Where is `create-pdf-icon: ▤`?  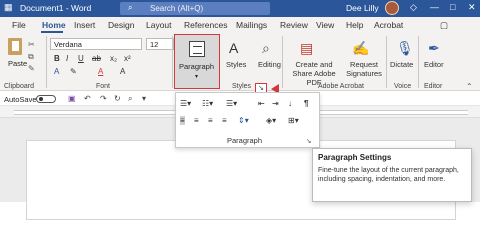 create-pdf-icon: ▤ is located at coordinates (306, 48).